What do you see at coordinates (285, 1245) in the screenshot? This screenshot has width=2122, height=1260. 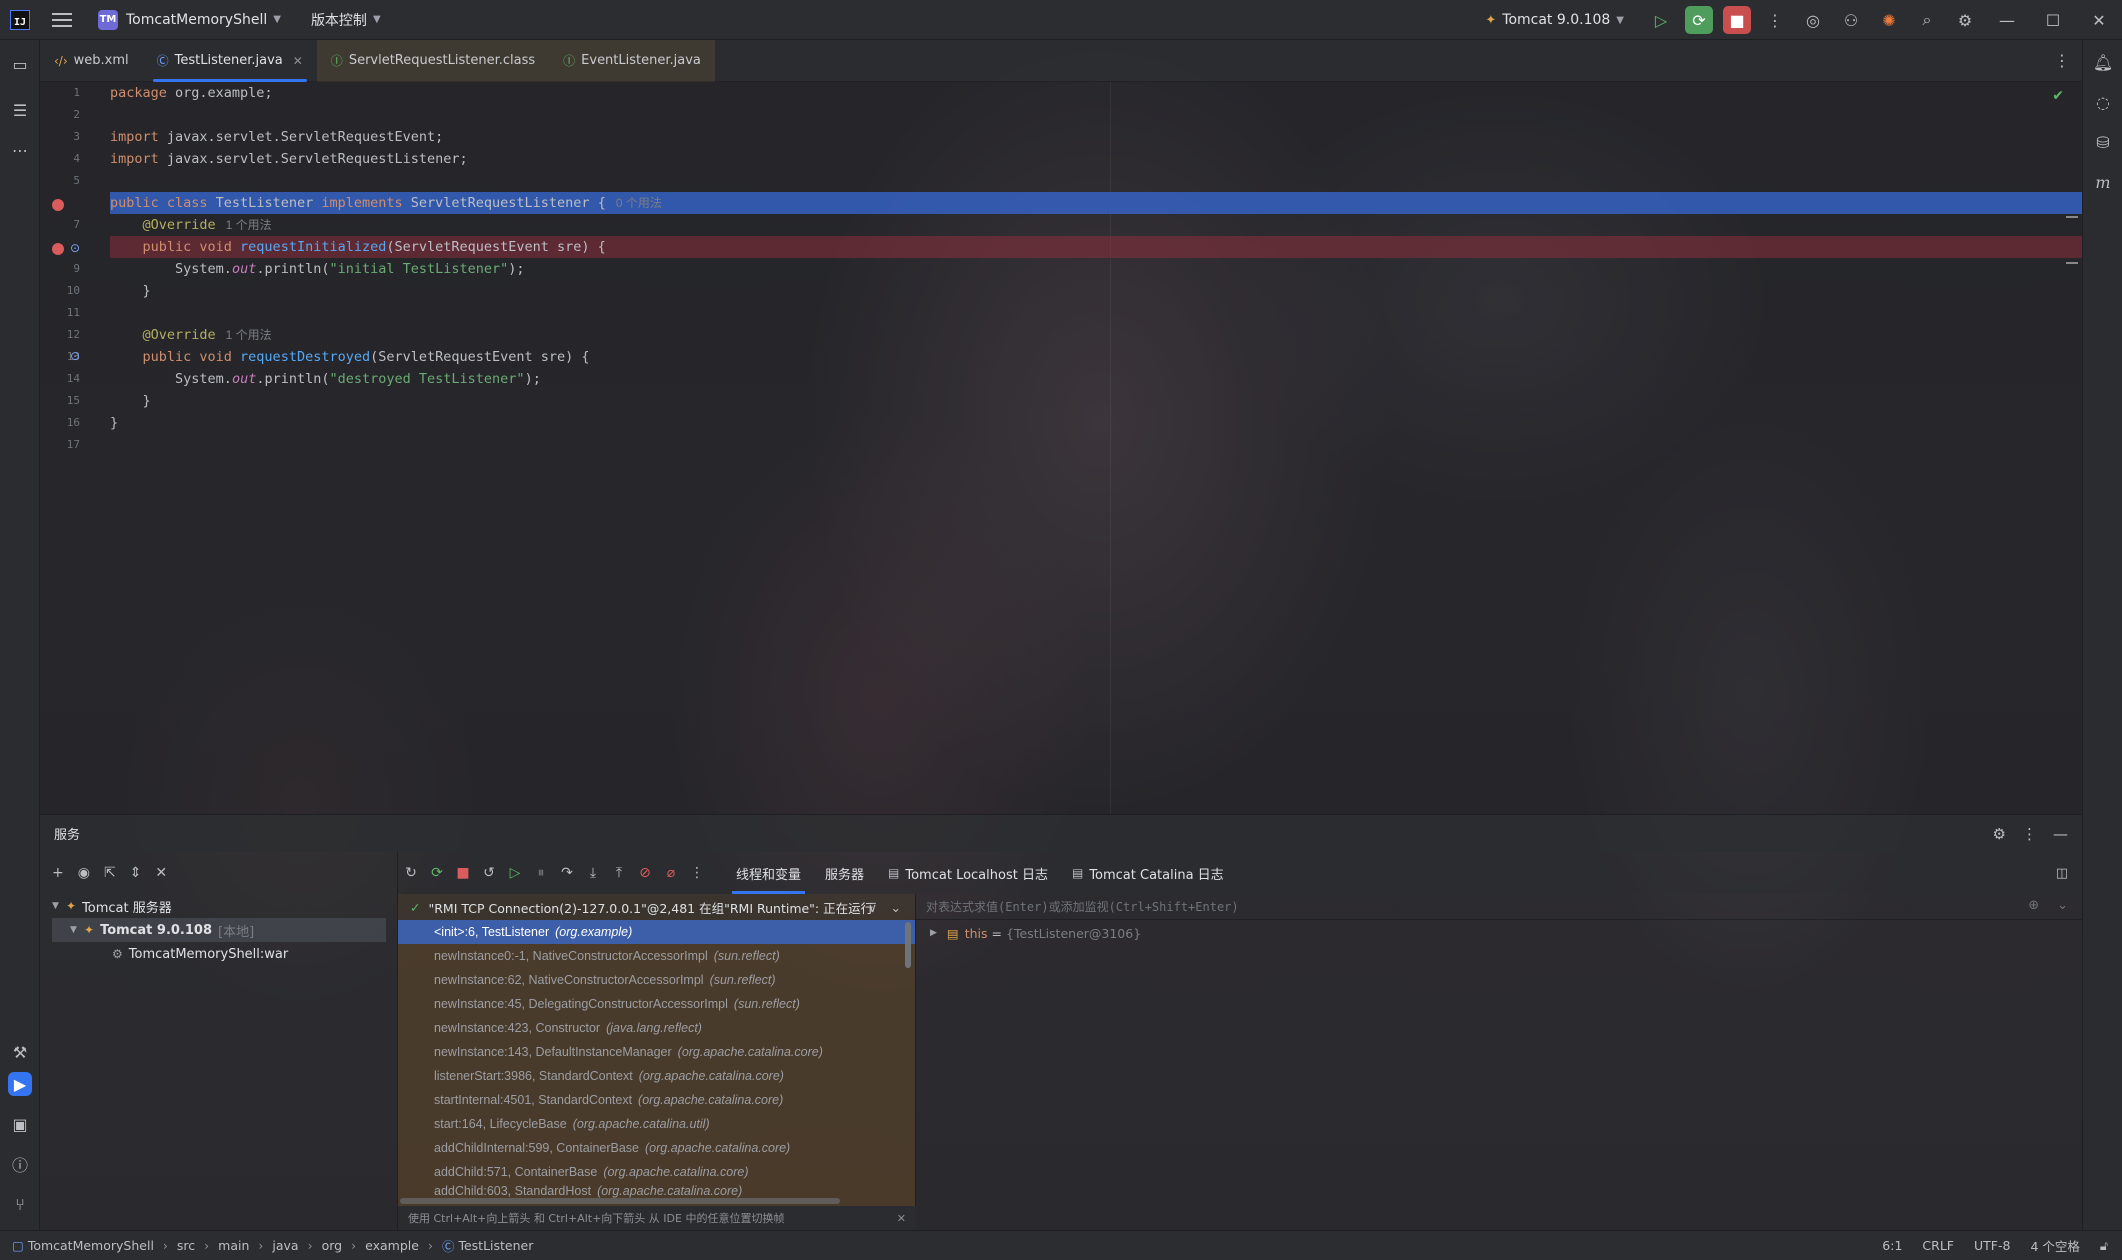 I see `breadcrumb-item: java` at bounding box center [285, 1245].